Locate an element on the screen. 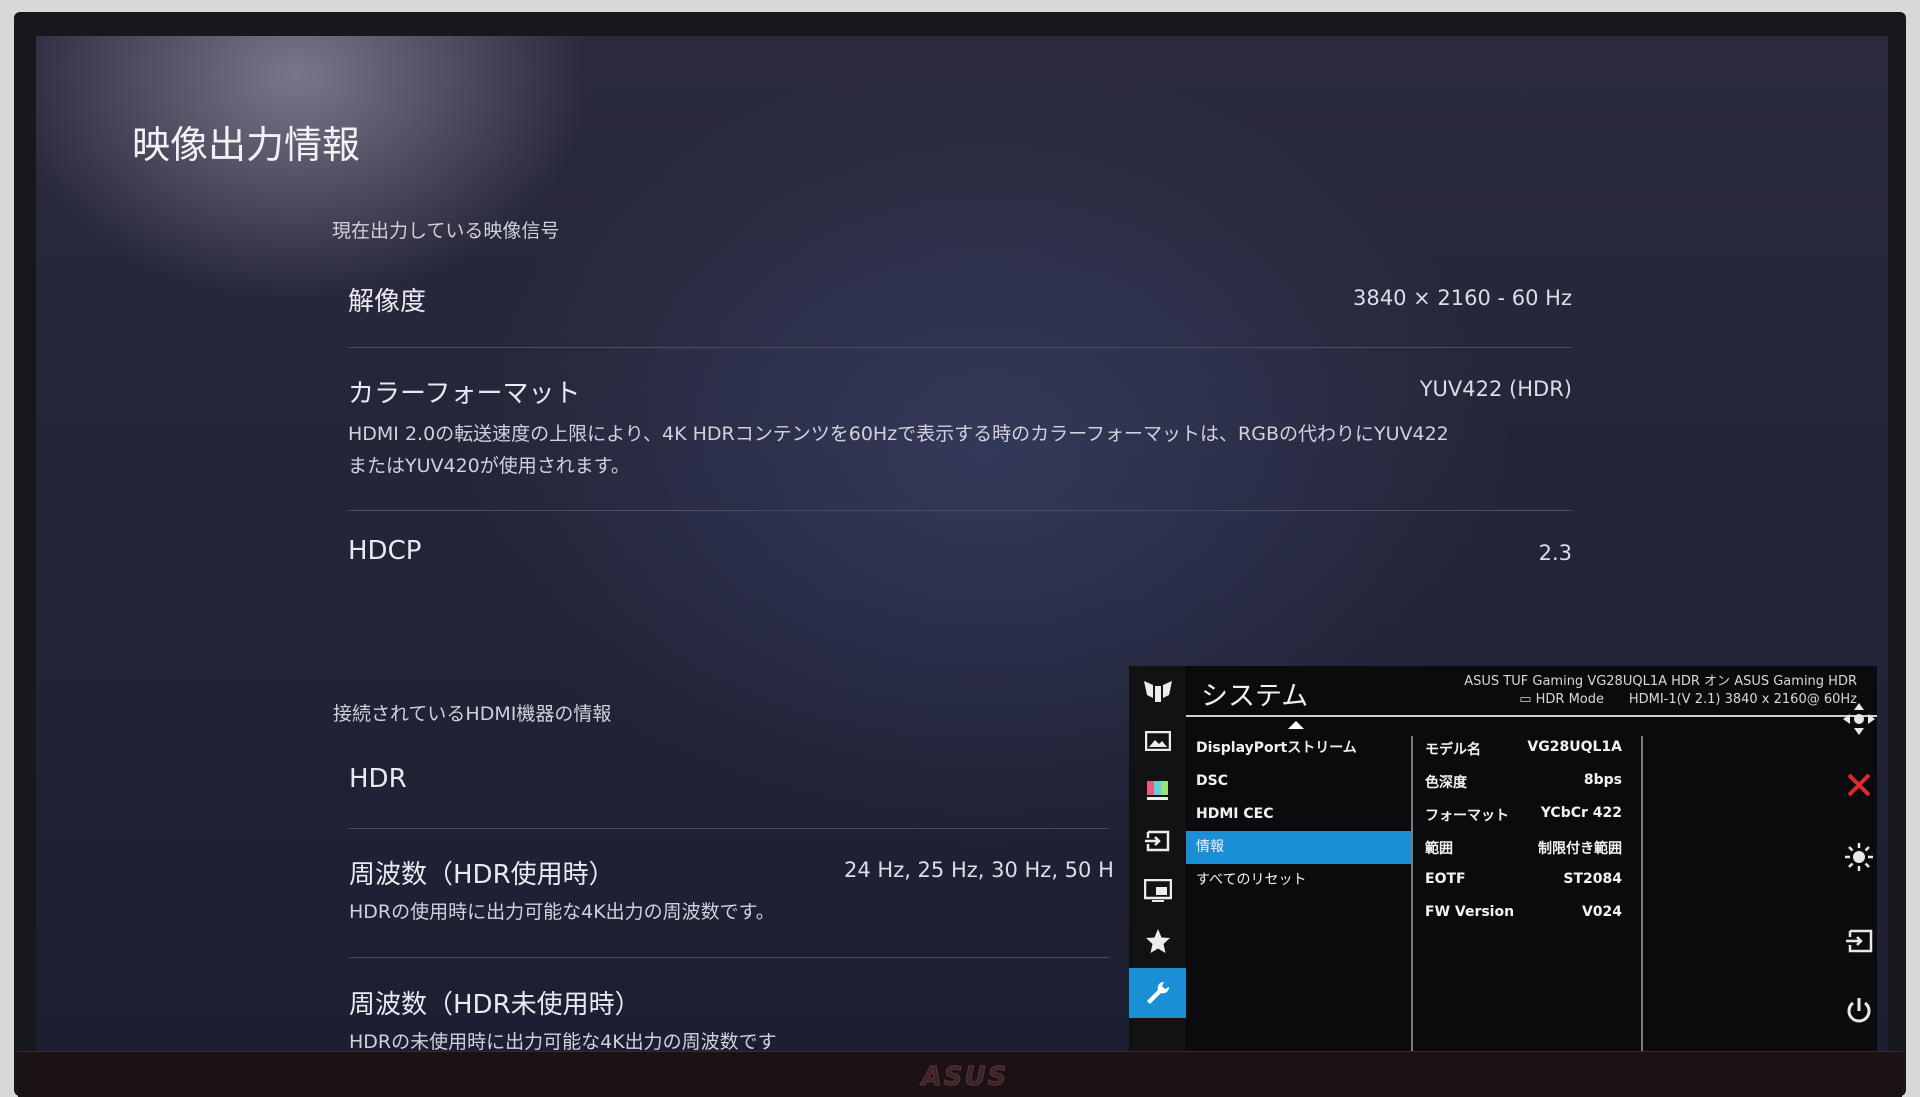 This screenshot has height=1097, width=1920. info-key-eotf: EOTF is located at coordinates (1445, 879).